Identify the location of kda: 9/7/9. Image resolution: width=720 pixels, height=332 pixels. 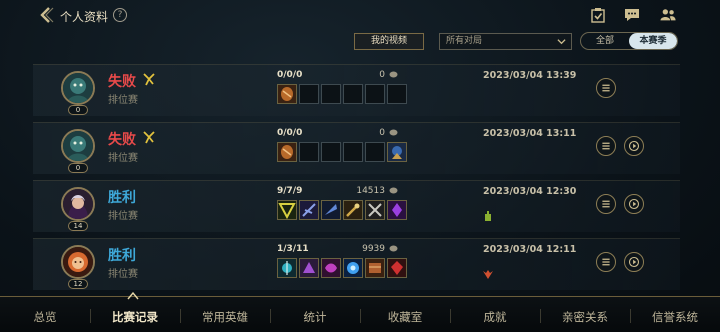
(290, 191).